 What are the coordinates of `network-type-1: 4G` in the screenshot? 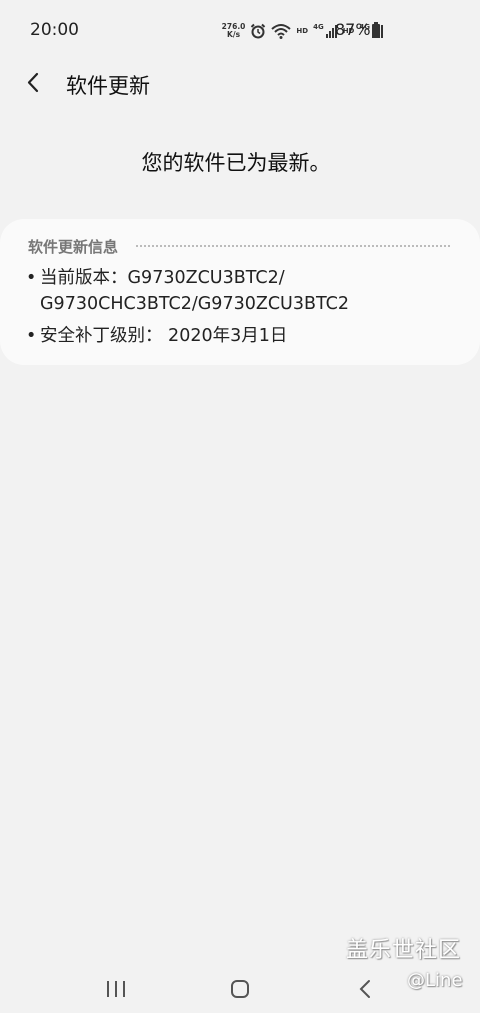 It's located at (318, 27).